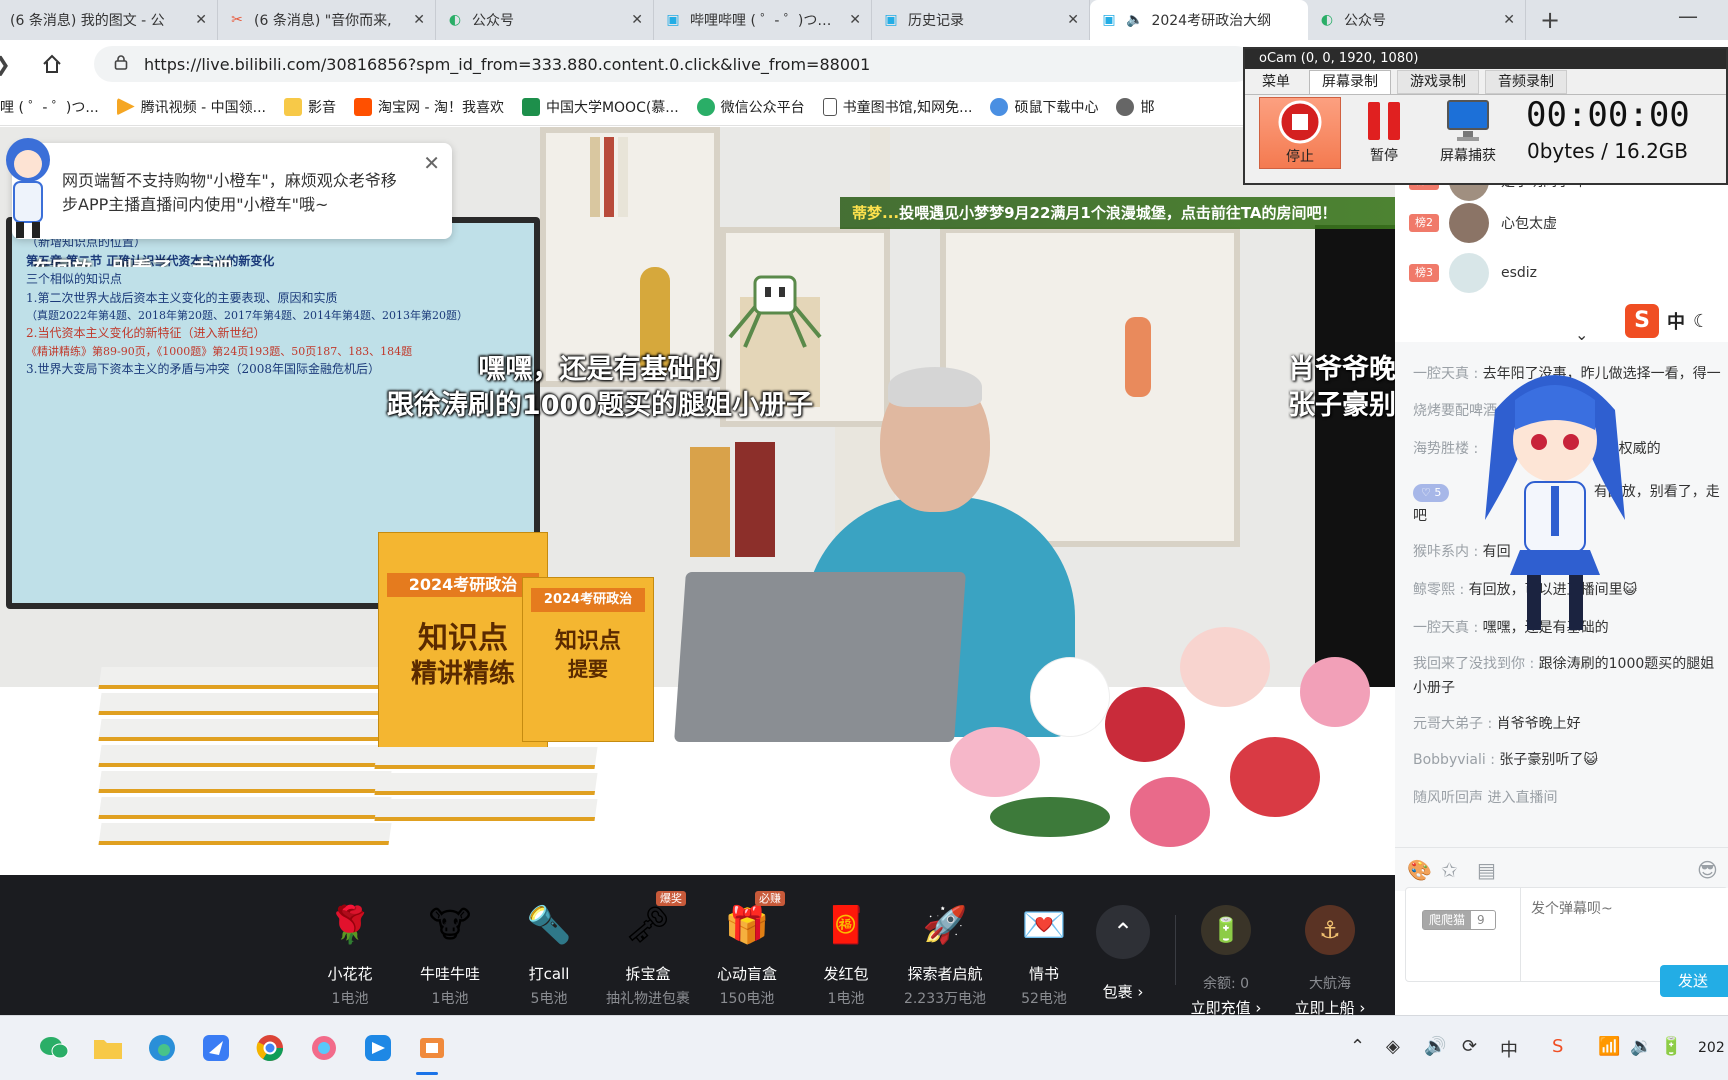  Describe the element at coordinates (1160, 736) in the screenshot. I see `flower-bouquet` at that location.